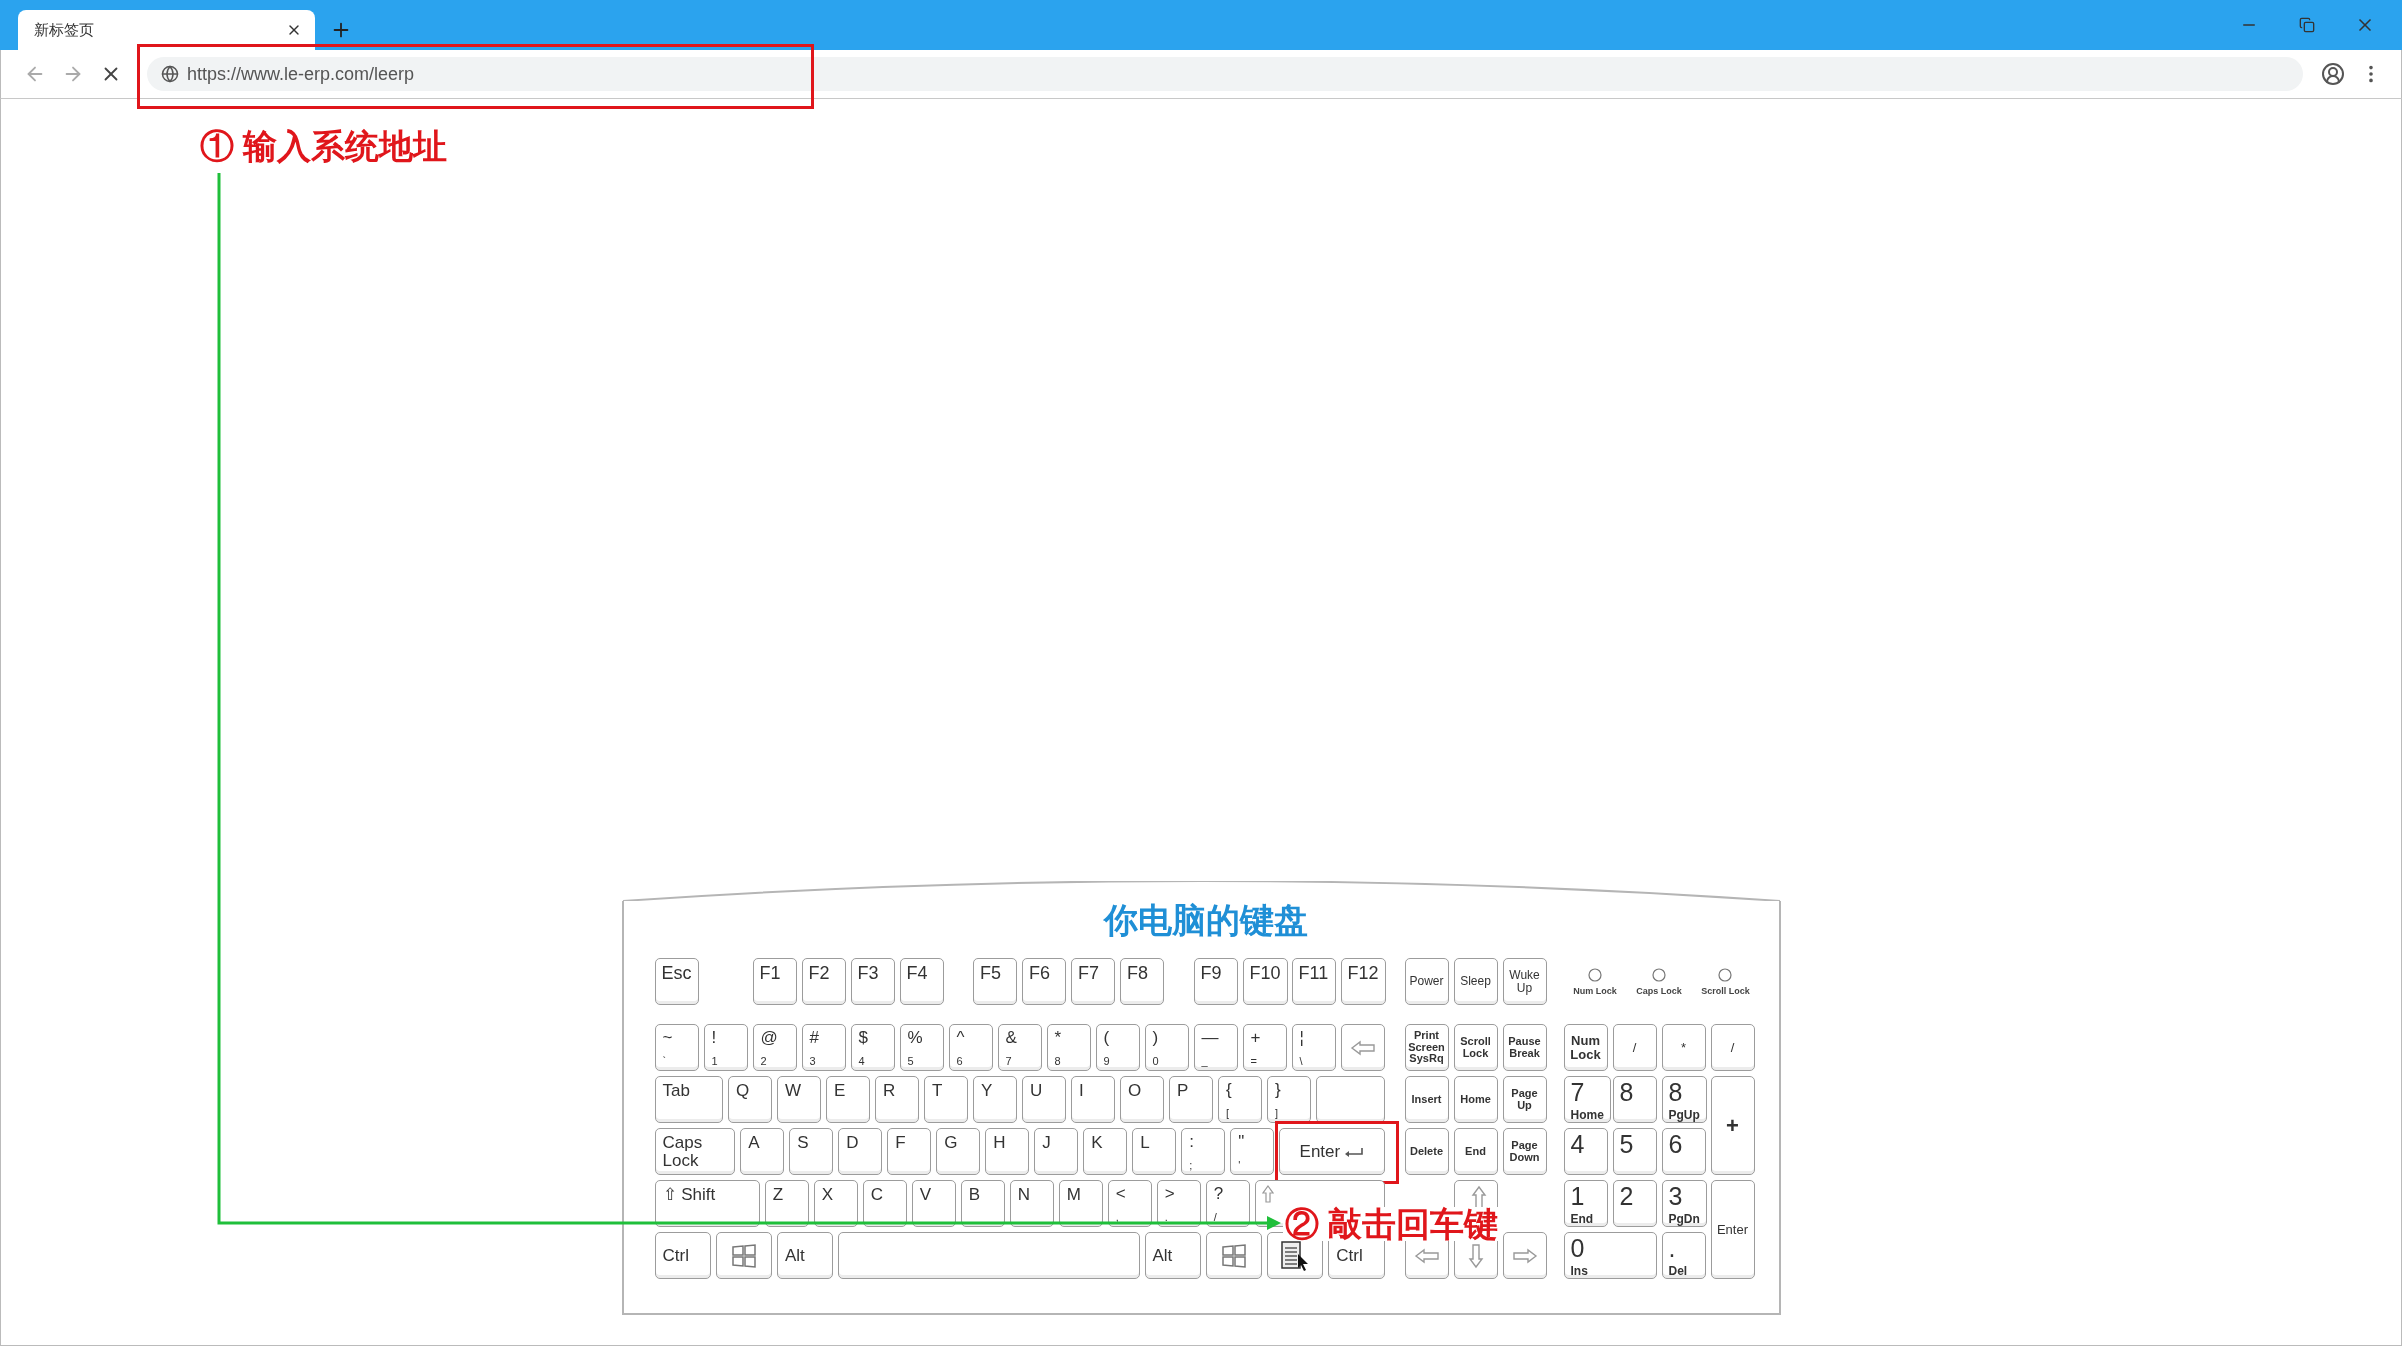  Describe the element at coordinates (762, 1151) in the screenshot. I see `keyboard-key: A` at that location.